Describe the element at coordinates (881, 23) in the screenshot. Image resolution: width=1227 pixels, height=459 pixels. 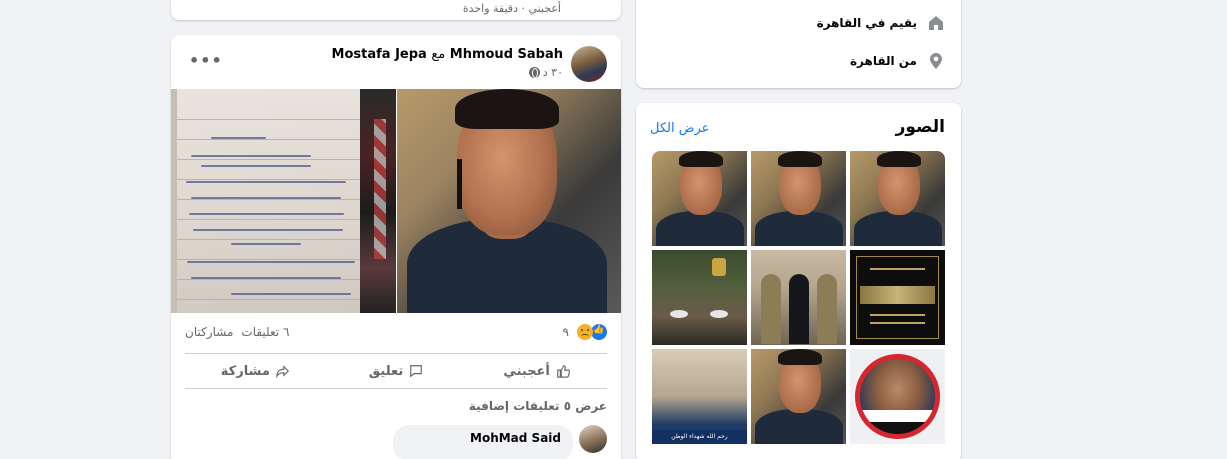
I see `lives-in-item: يقيم في القاهرة` at that location.